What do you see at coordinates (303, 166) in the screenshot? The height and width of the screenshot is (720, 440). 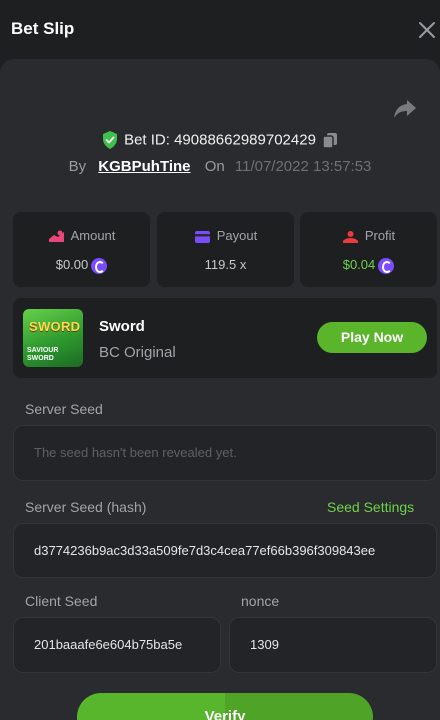 I see `bet-date: 11/07/2022 13:57:53` at bounding box center [303, 166].